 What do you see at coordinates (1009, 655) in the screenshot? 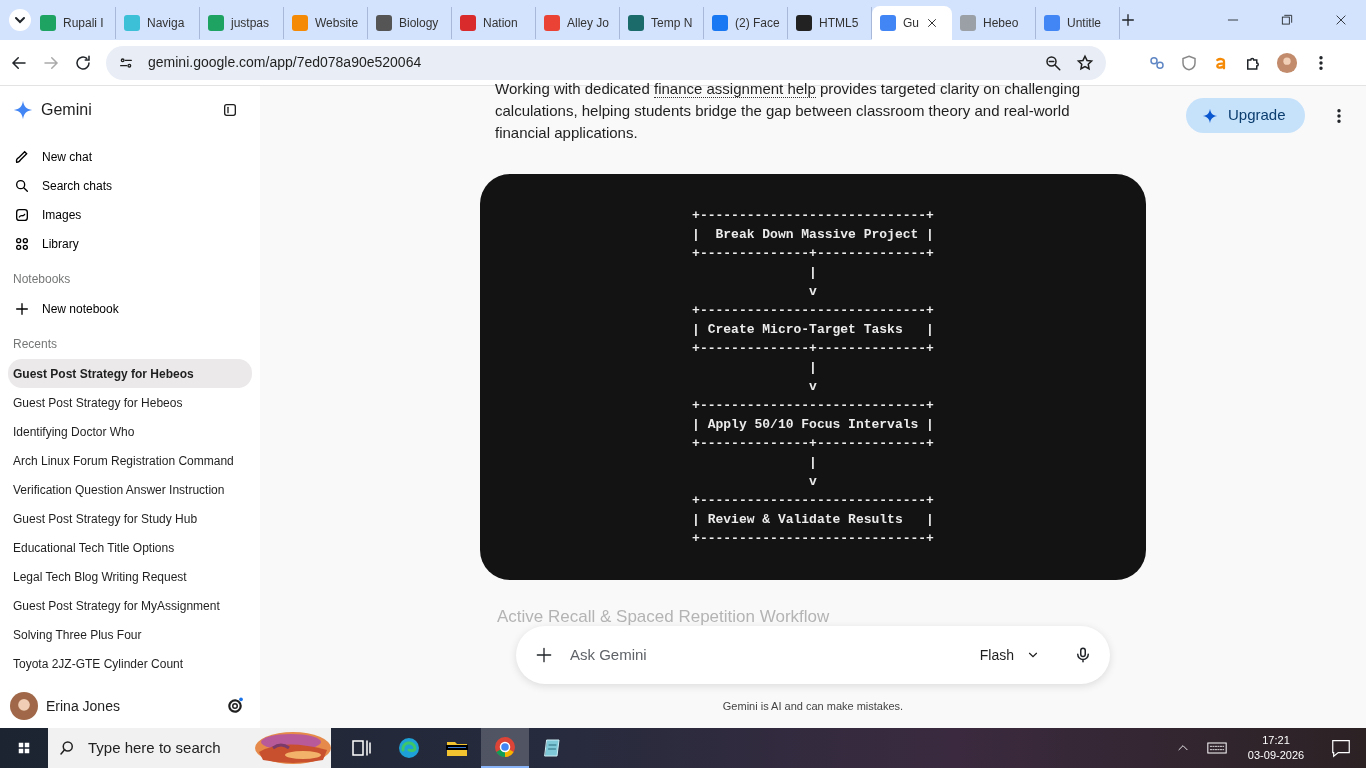
I see `model-selector: Flash` at bounding box center [1009, 655].